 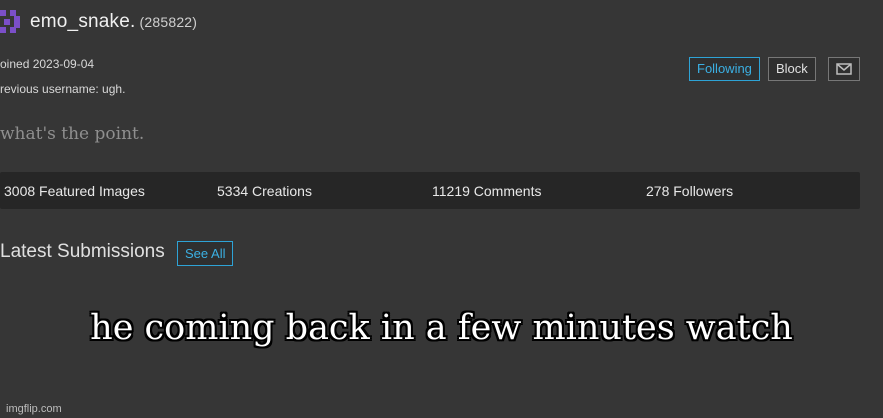 What do you see at coordinates (63, 89) in the screenshot?
I see `previous-username: revious username: ugh.` at bounding box center [63, 89].